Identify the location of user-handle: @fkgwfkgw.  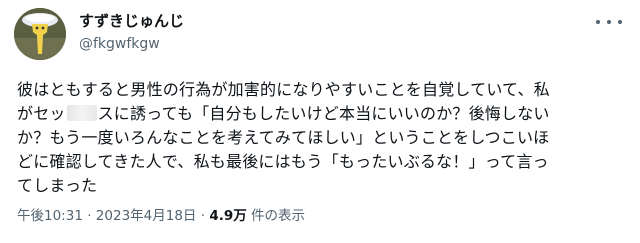
(119, 44).